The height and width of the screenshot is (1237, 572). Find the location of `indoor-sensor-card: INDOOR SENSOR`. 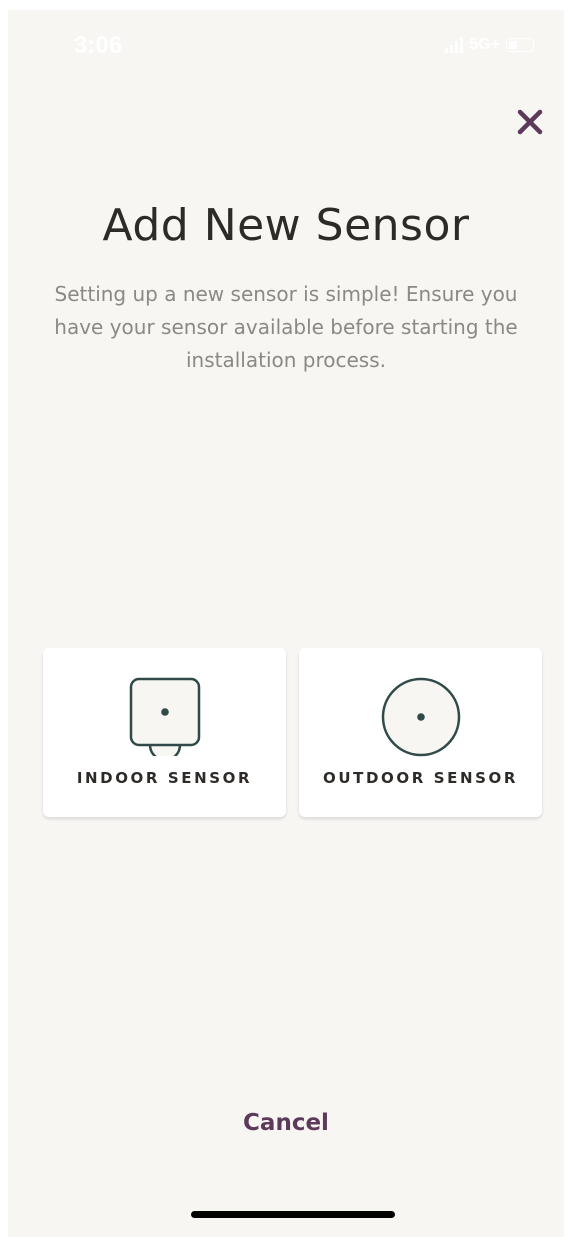

indoor-sensor-card: INDOOR SENSOR is located at coordinates (164, 732).